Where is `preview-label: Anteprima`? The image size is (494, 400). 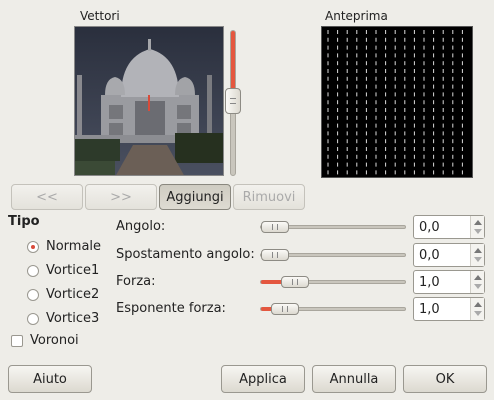 preview-label: Anteprima is located at coordinates (356, 16).